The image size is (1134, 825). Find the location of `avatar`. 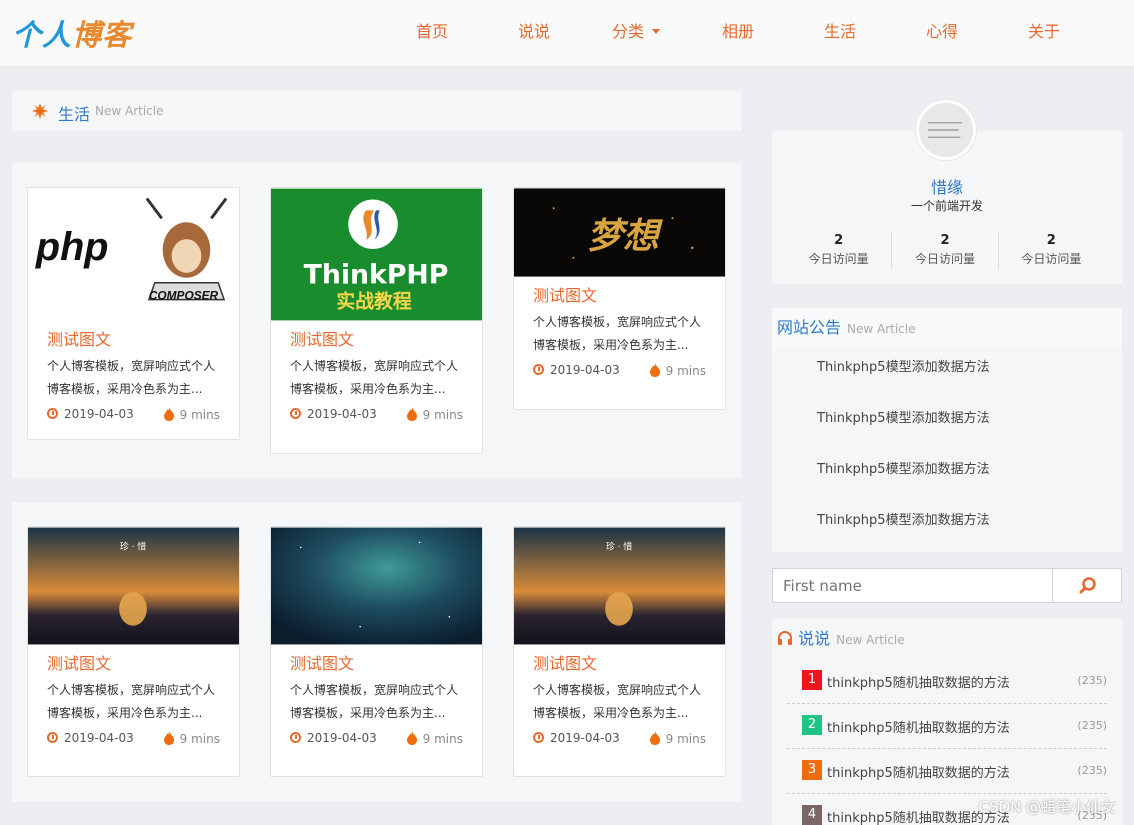

avatar is located at coordinates (946, 130).